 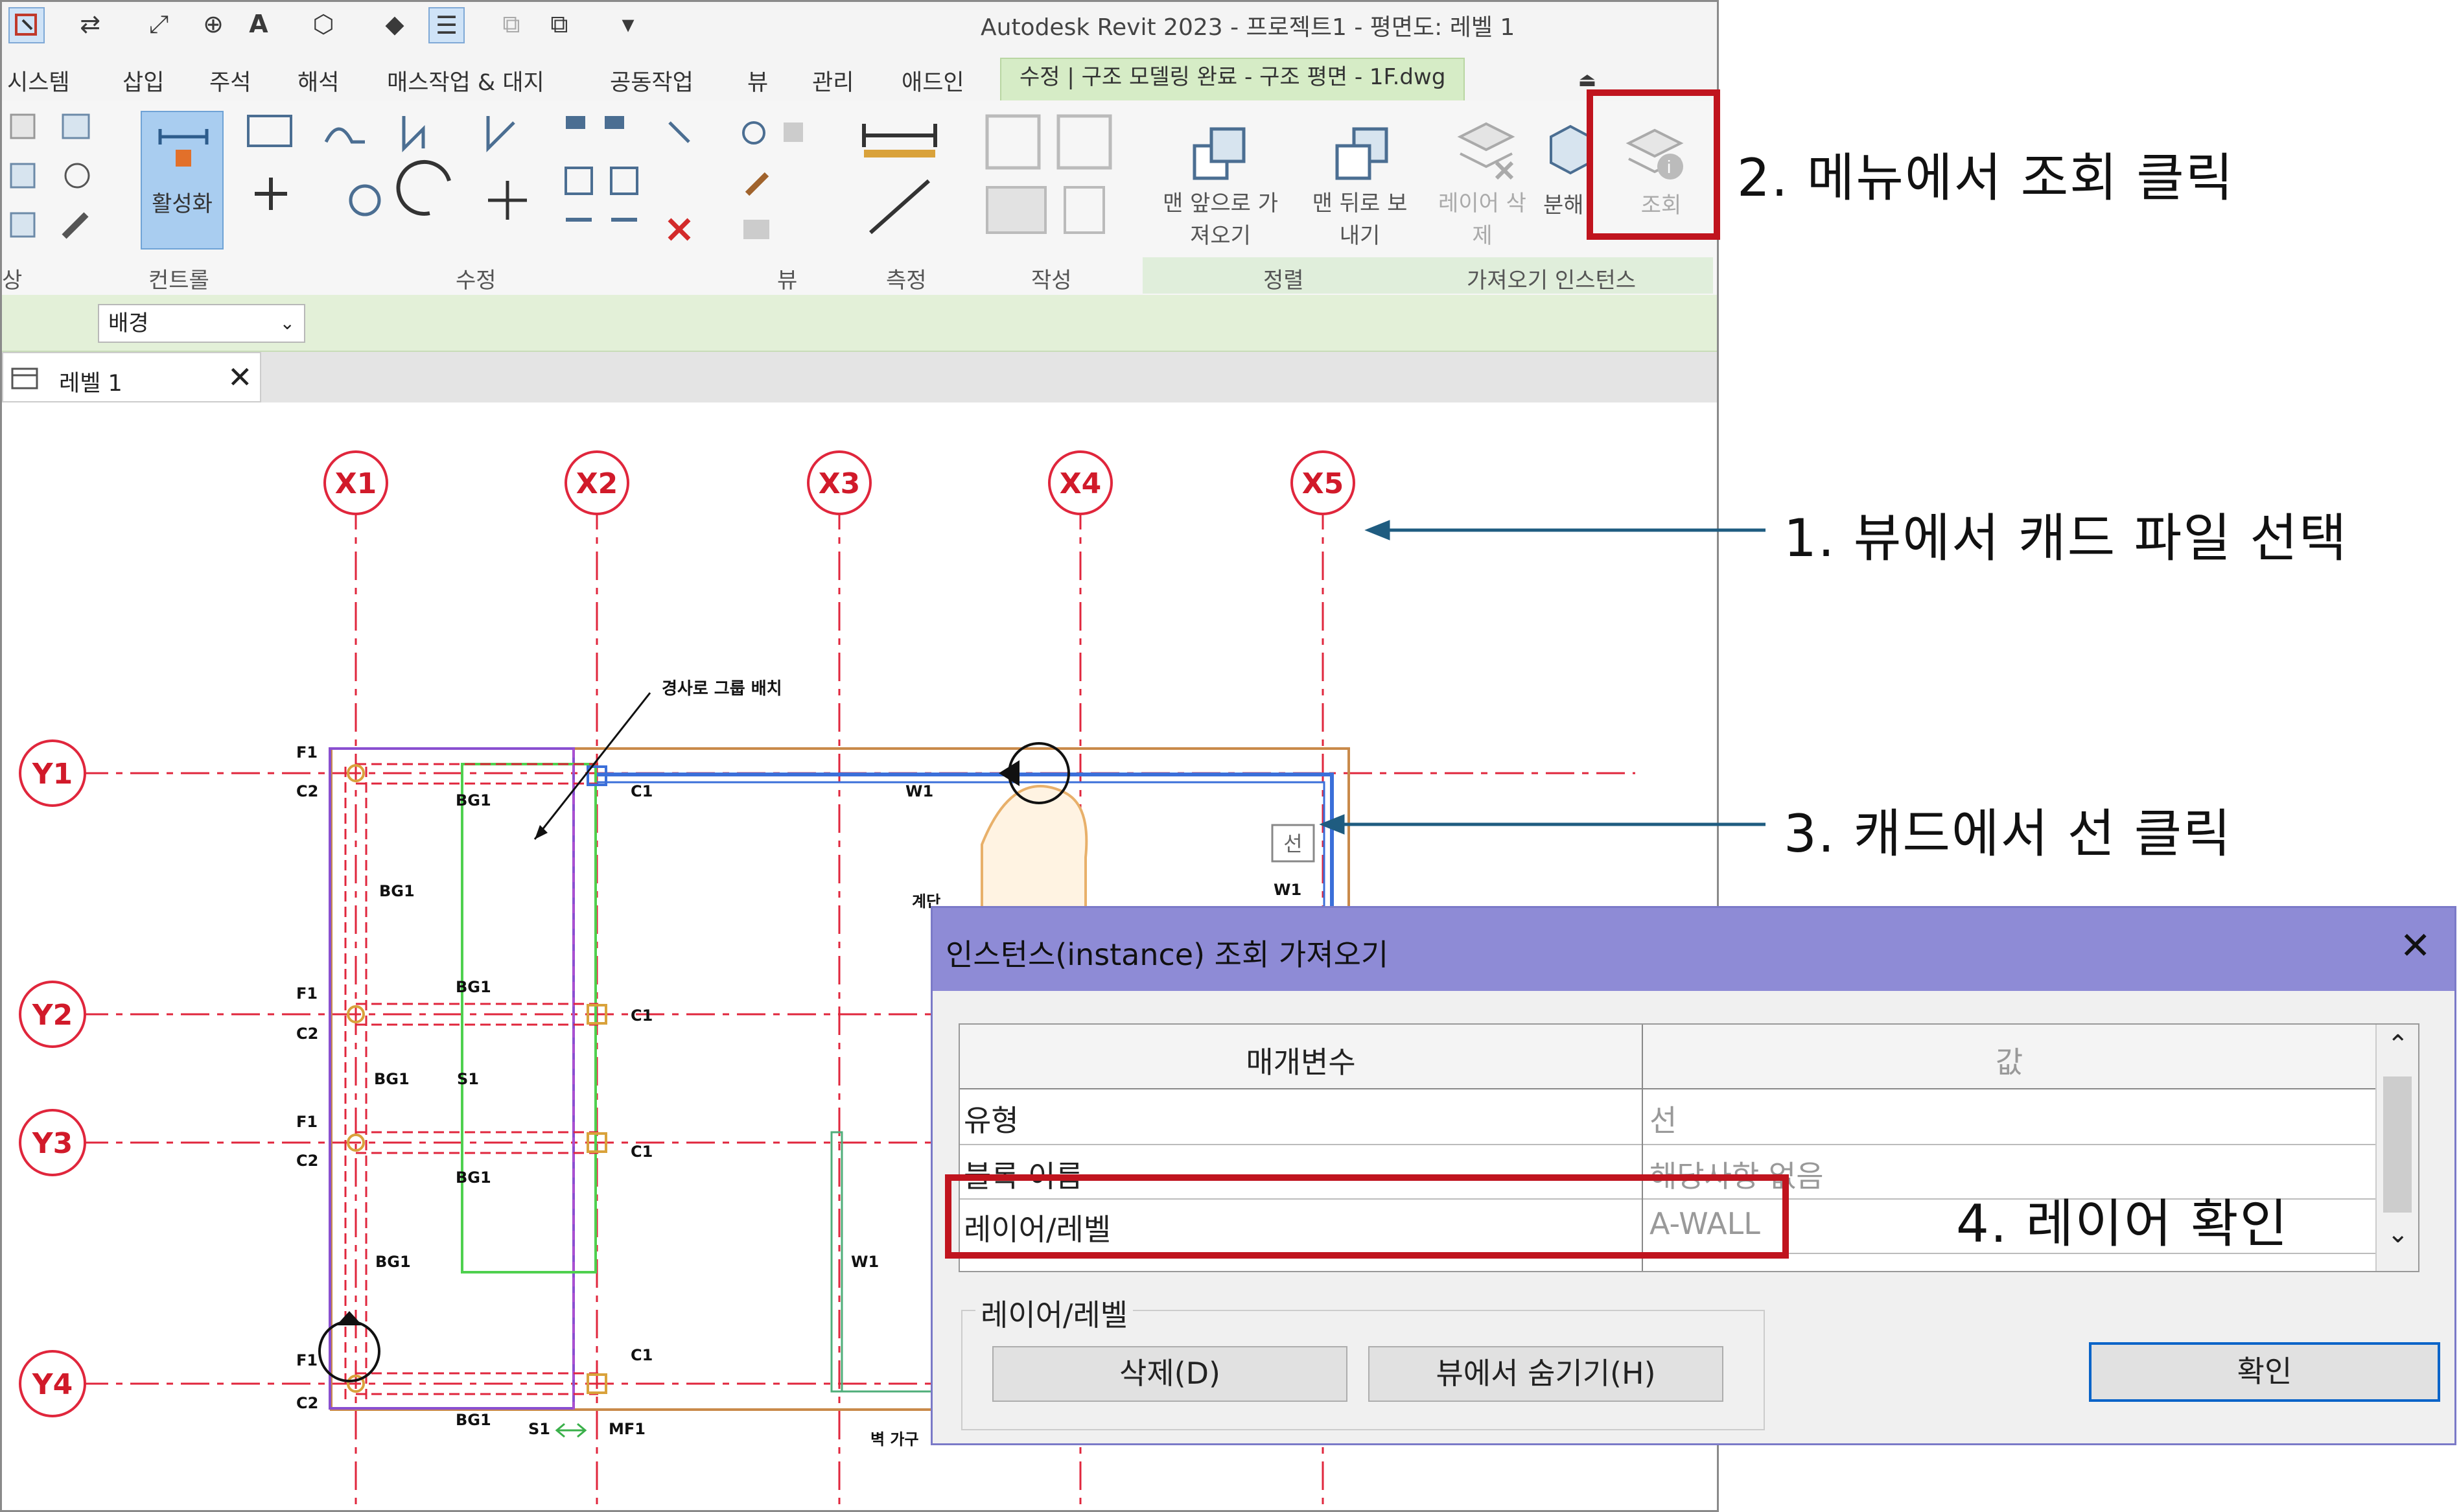 I want to click on annotation-step4: 4. 레이어 확인, so click(x=2123, y=1224).